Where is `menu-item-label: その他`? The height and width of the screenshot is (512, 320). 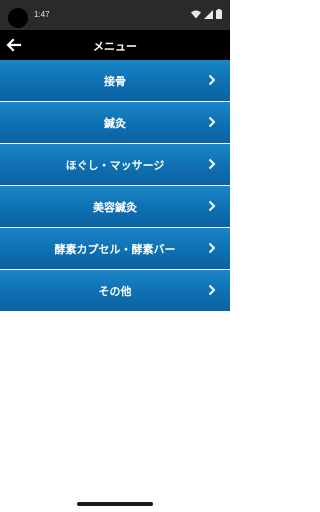 menu-item-label: その他 is located at coordinates (115, 291).